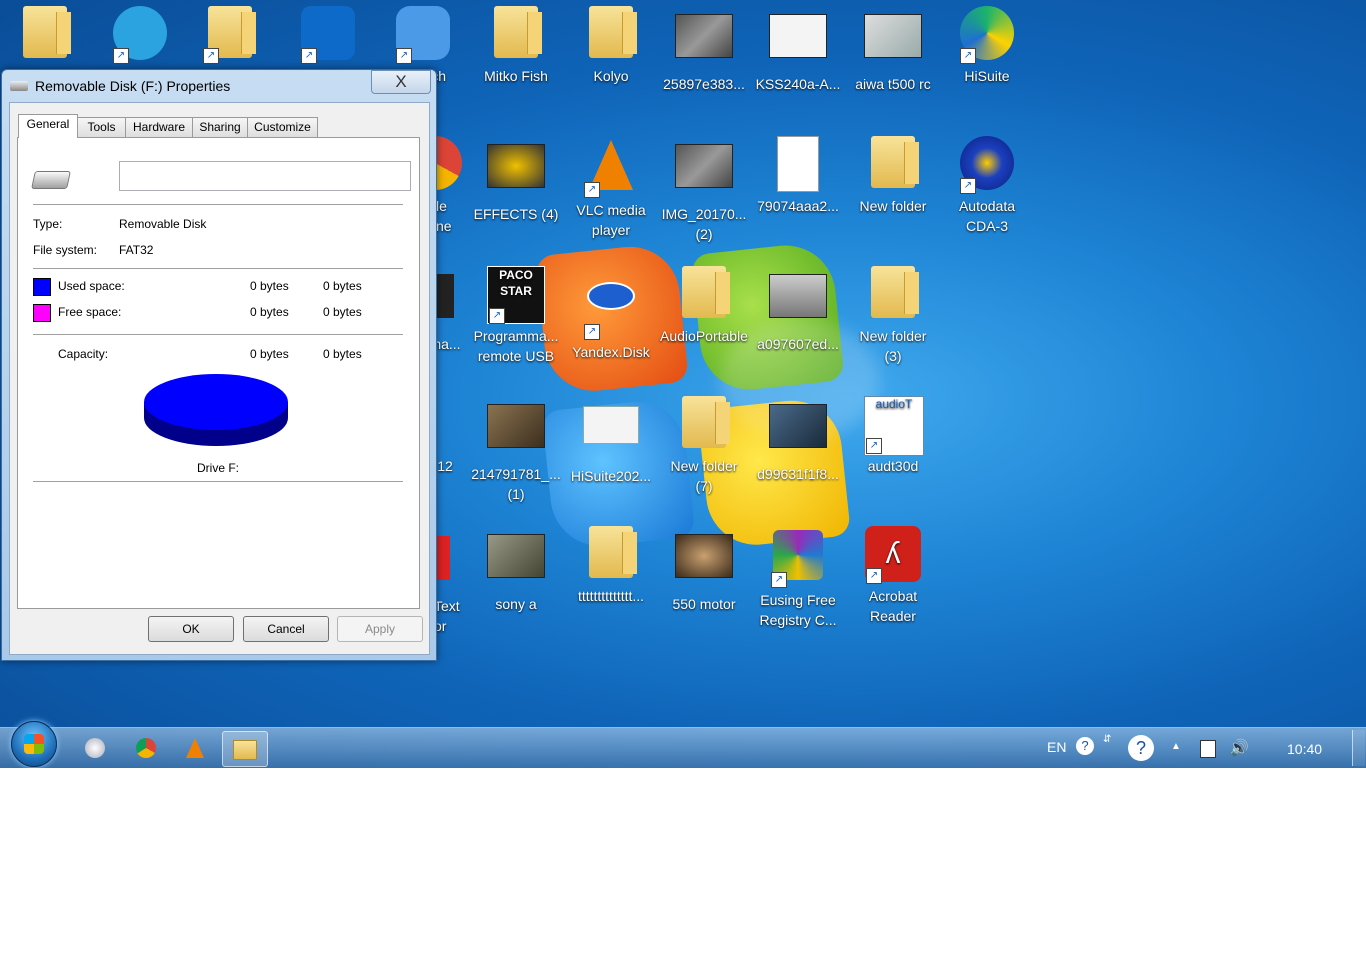  What do you see at coordinates (798, 164) in the screenshot?
I see `document-icon` at bounding box center [798, 164].